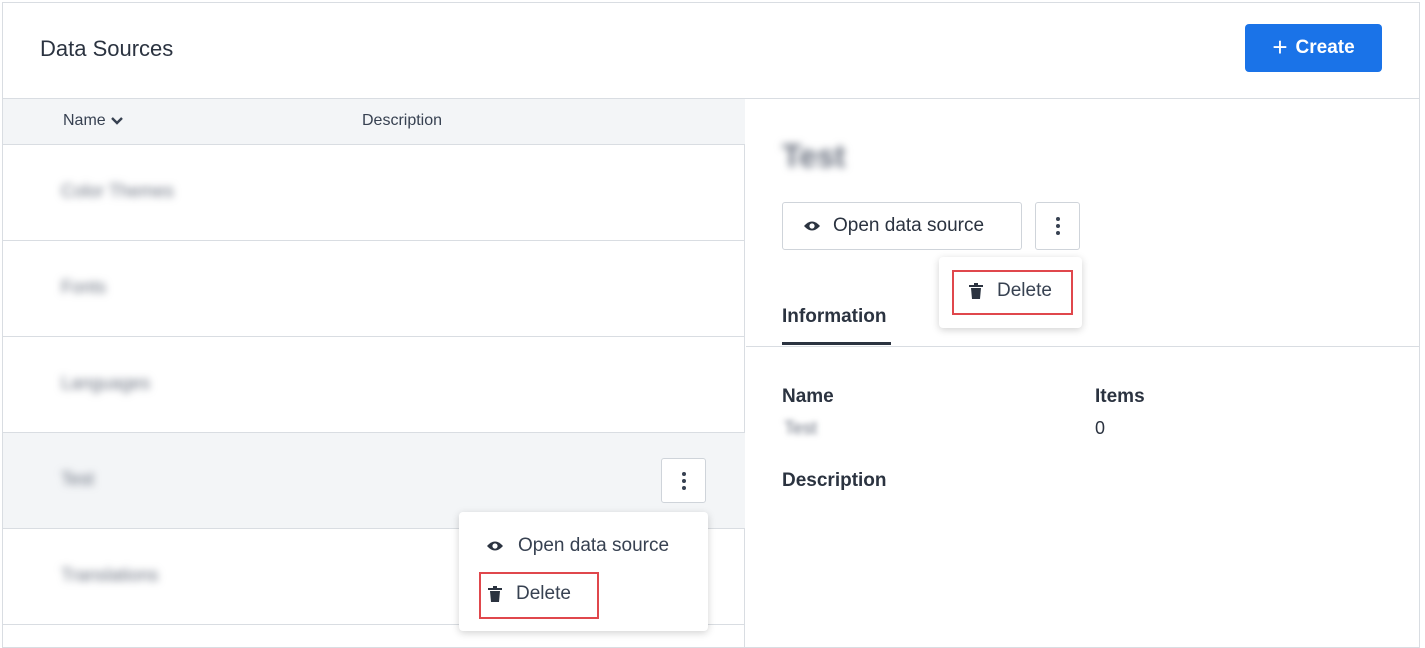  I want to click on field-label-description: Description, so click(834, 480).